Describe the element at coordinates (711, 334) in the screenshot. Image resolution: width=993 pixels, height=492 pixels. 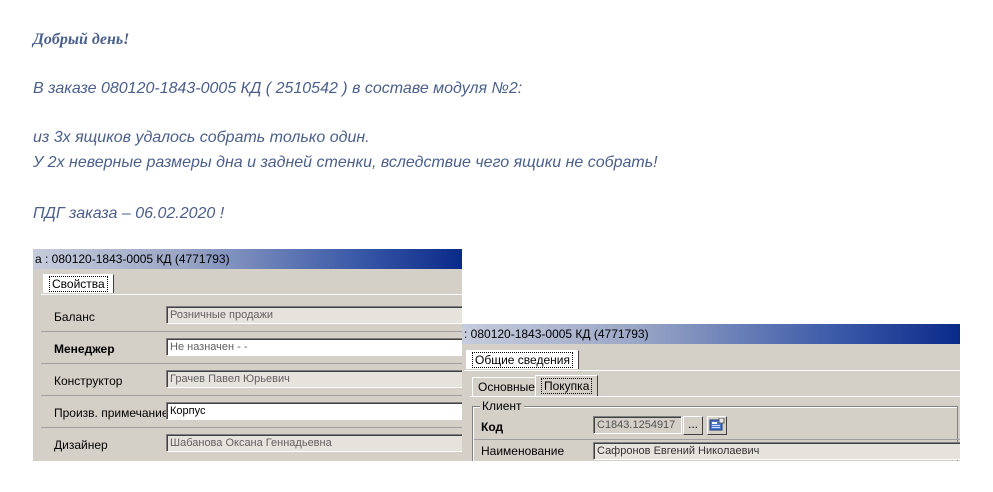
I see `window2-titlebar: : 080120-1843-0005 КД (4771793)` at that location.